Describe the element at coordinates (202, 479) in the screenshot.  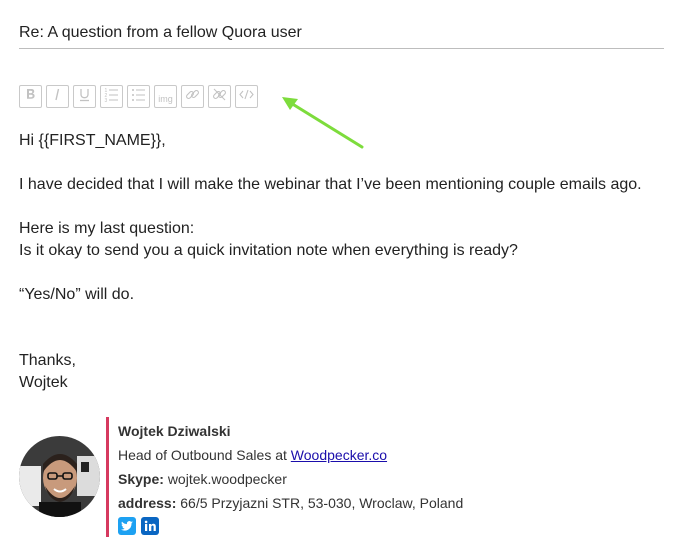
I see `signature-skype: Skype: wojtek.woodpecker` at that location.